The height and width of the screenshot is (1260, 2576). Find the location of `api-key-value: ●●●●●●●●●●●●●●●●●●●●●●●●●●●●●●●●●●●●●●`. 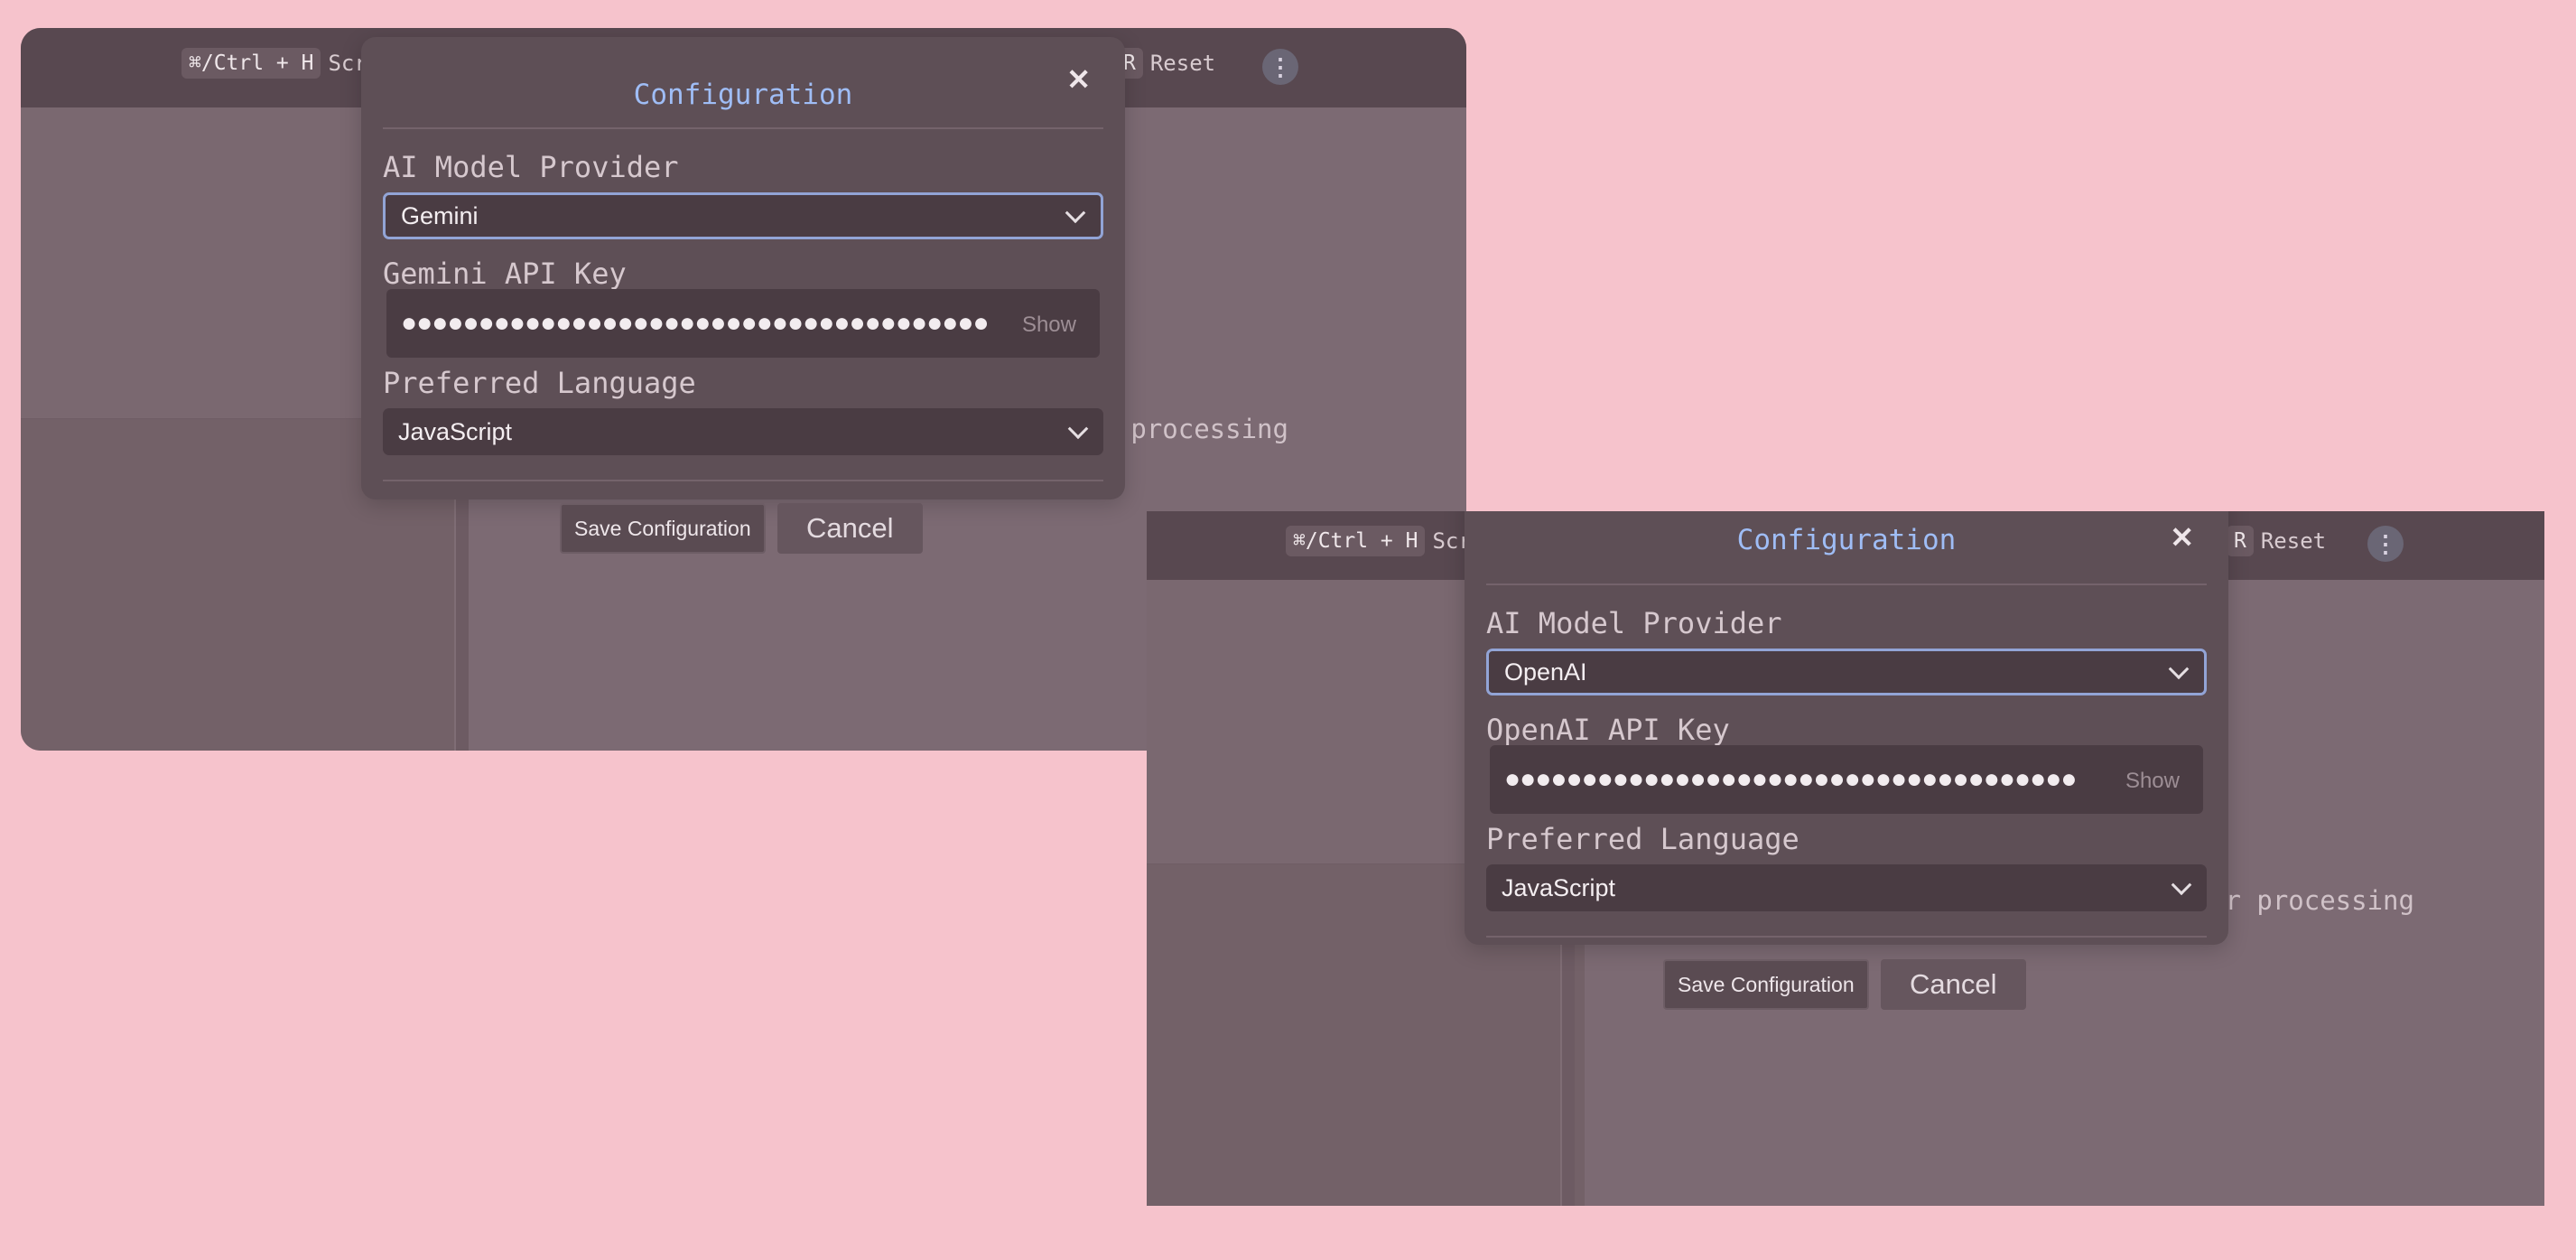

api-key-value: ●●●●●●●●●●●●●●●●●●●●●●●●●●●●●●●●●●●●●● is located at coordinates (695, 323).